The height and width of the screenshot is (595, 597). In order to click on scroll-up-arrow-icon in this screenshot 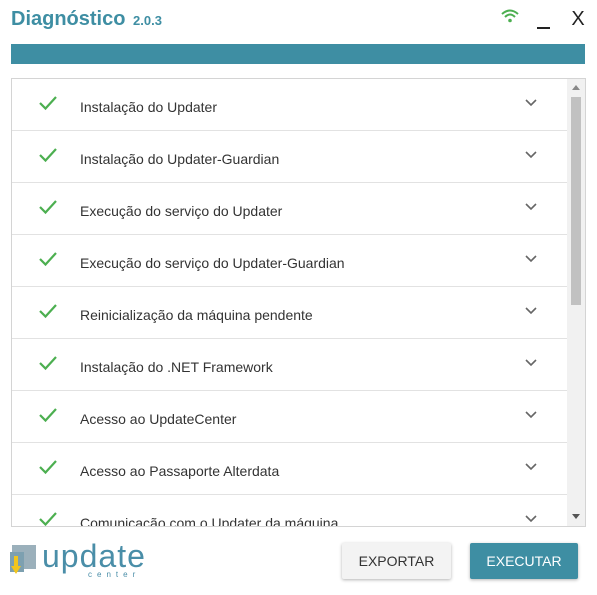, I will do `click(576, 87)`.